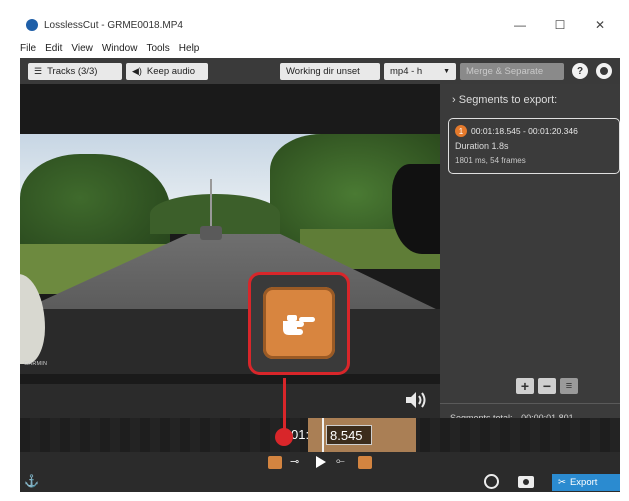  I want to click on working-dir-button: Working dir unset, so click(330, 71).